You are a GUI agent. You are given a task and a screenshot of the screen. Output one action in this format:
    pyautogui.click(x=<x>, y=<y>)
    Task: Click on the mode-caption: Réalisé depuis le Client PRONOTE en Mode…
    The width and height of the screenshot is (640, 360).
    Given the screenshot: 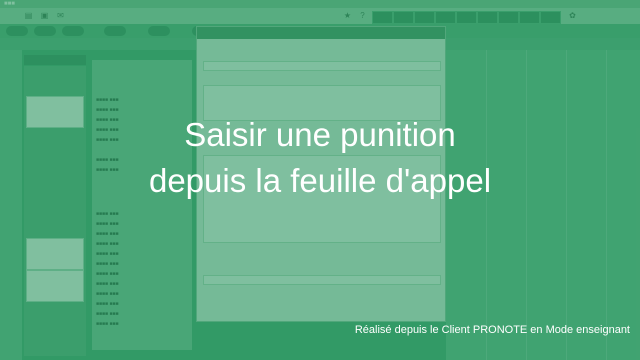 What is the action you would take?
    pyautogui.click(x=492, y=330)
    